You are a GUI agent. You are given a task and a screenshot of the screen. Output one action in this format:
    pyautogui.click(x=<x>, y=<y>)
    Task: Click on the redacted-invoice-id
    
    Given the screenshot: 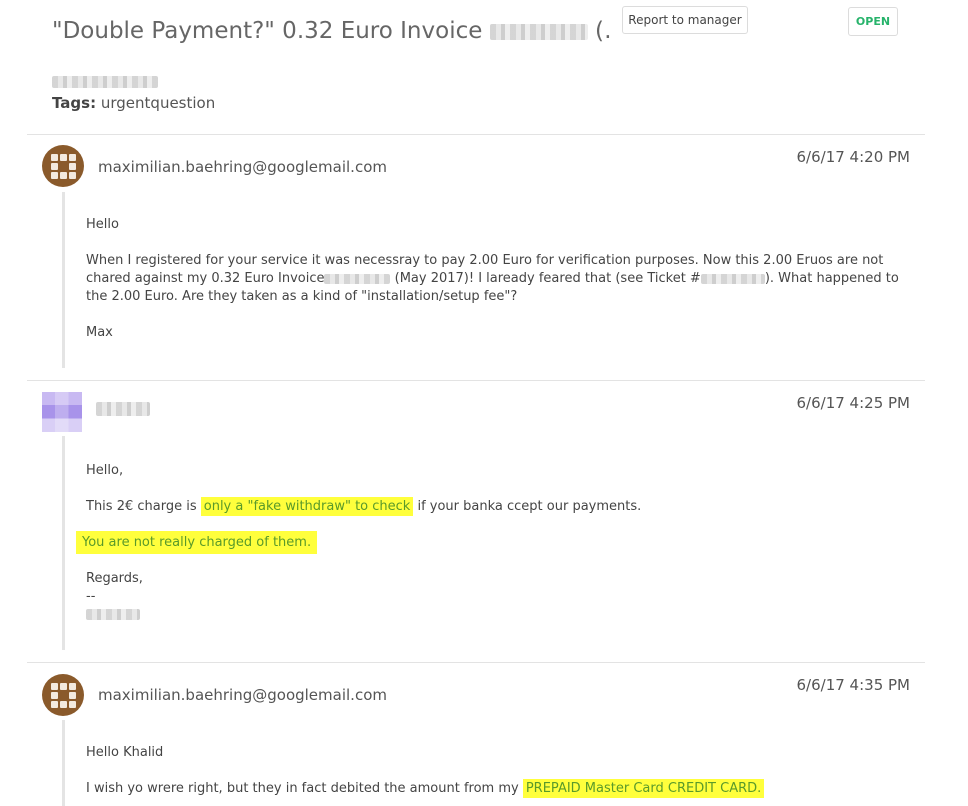 What is the action you would take?
    pyautogui.click(x=357, y=278)
    